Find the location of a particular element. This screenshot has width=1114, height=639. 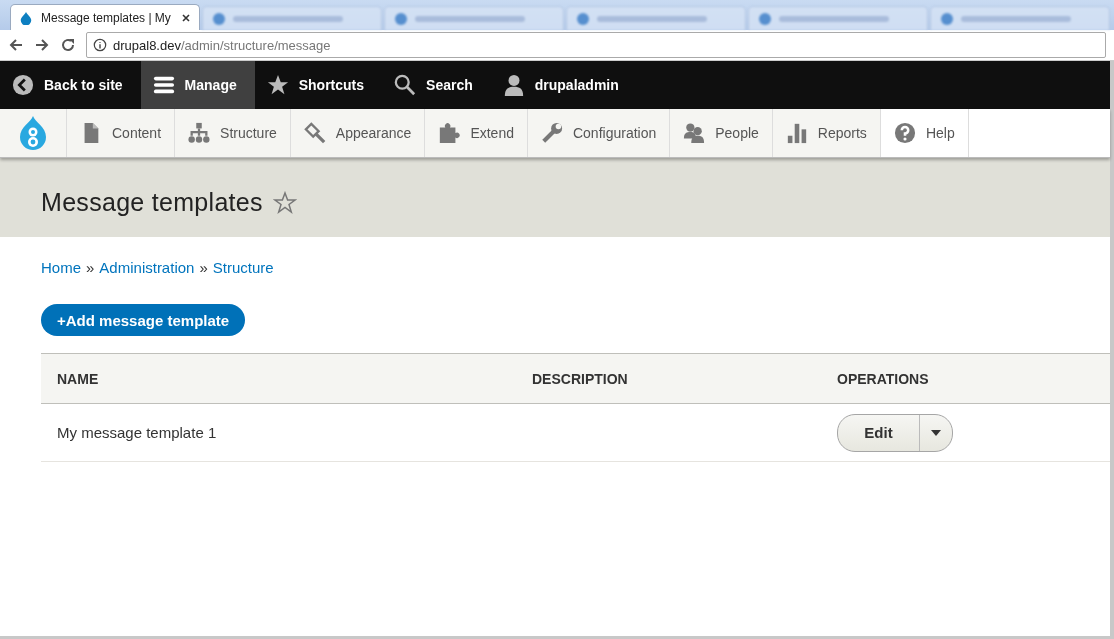

close-icon is located at coordinates (186, 17).